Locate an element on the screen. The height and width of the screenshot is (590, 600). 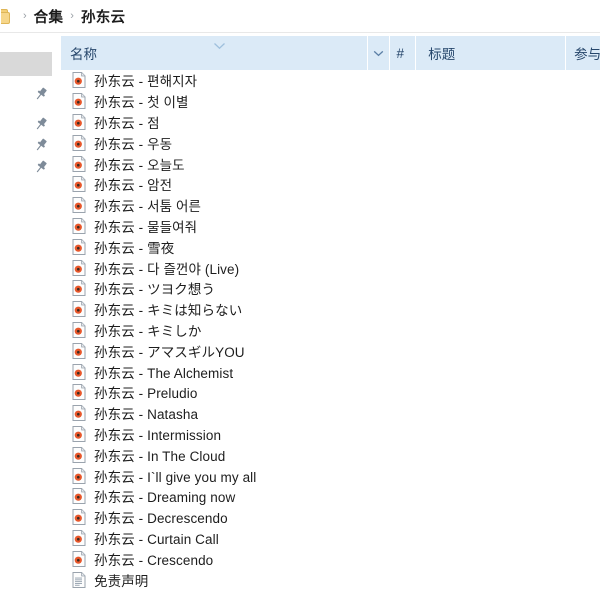
column-header-name: 名称 is located at coordinates (214, 53).